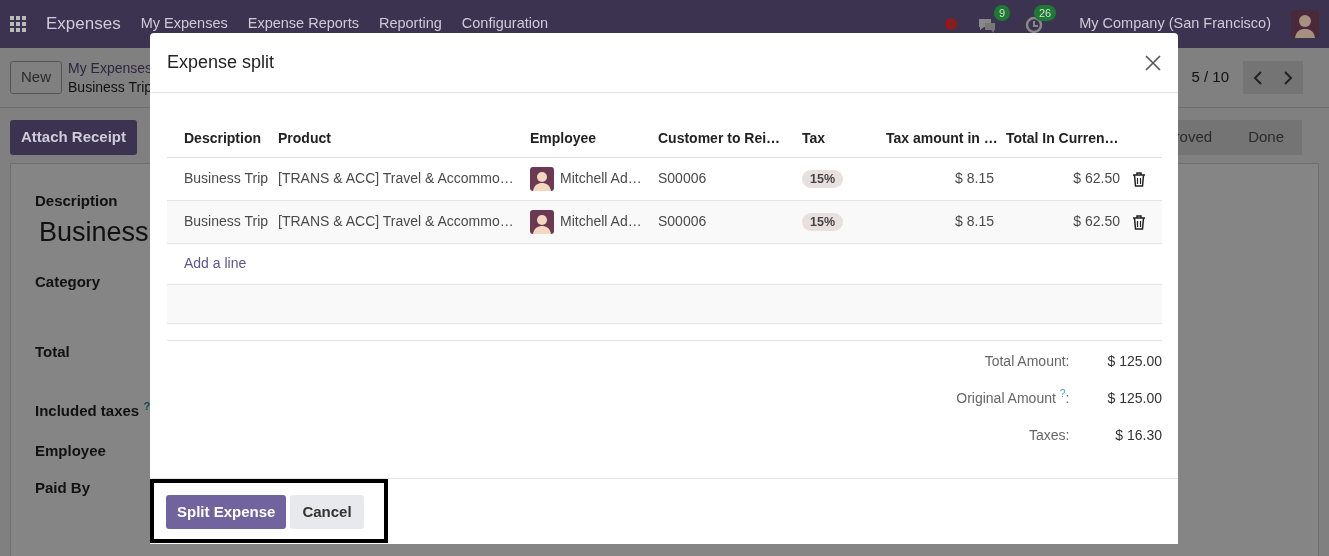  What do you see at coordinates (1210, 77) in the screenshot?
I see `pager-text: 5 / 10` at bounding box center [1210, 77].